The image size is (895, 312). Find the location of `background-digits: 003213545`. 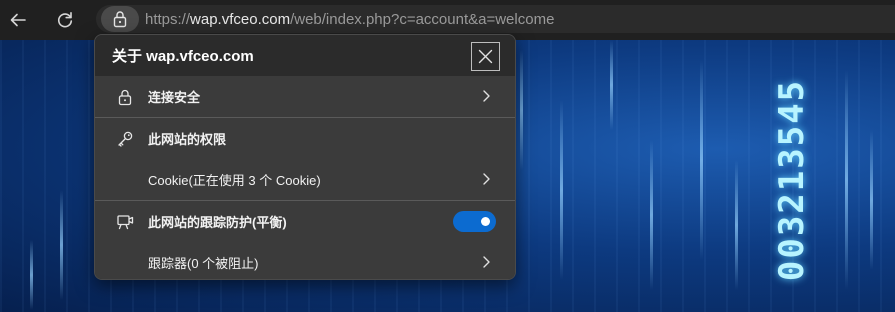

background-digits: 003213545 is located at coordinates (792, 180).